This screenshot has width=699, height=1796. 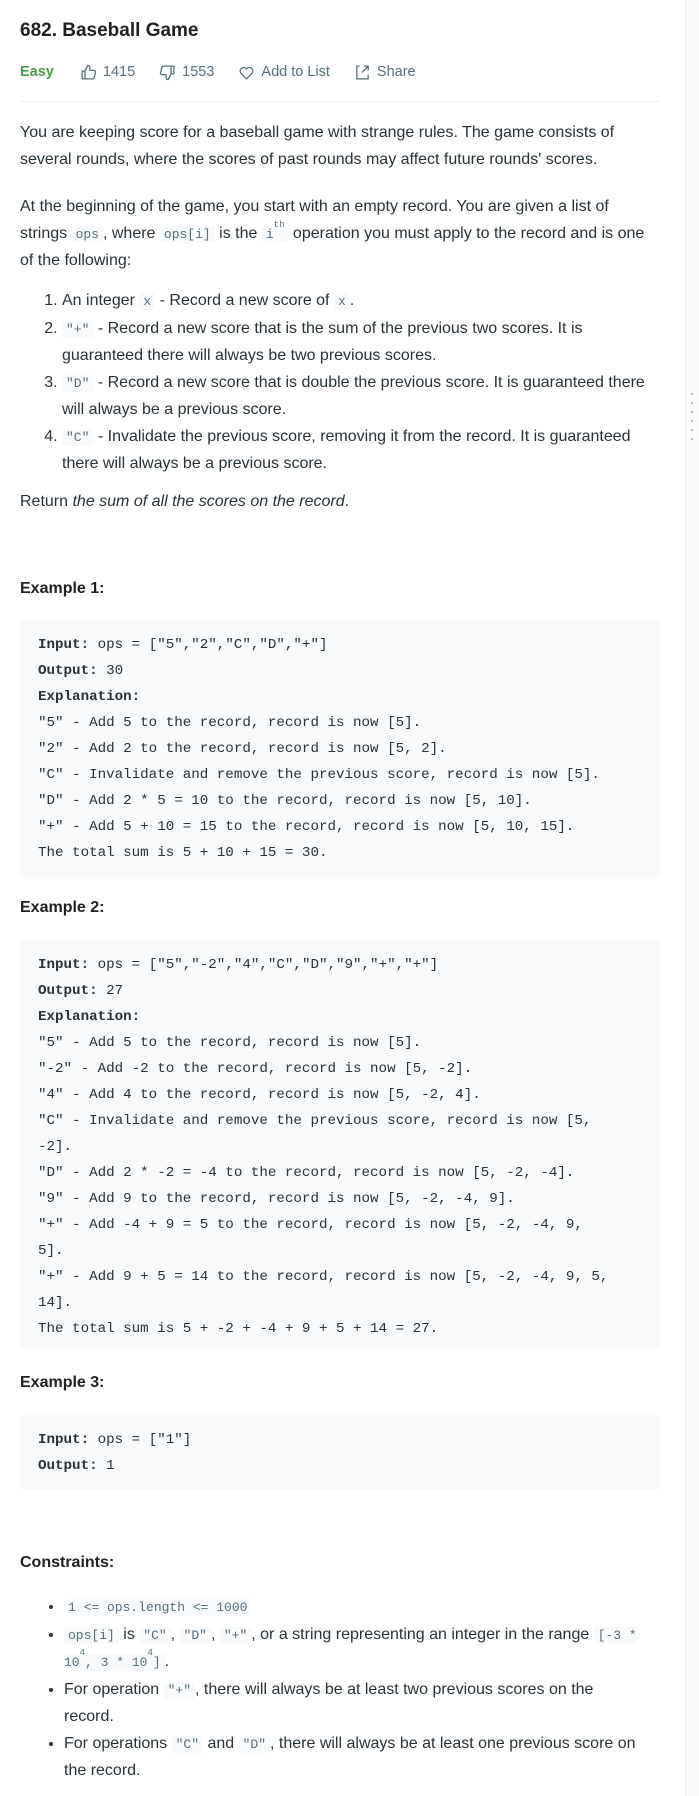 I want to click on text: - Record a new score of, so click(x=244, y=300).